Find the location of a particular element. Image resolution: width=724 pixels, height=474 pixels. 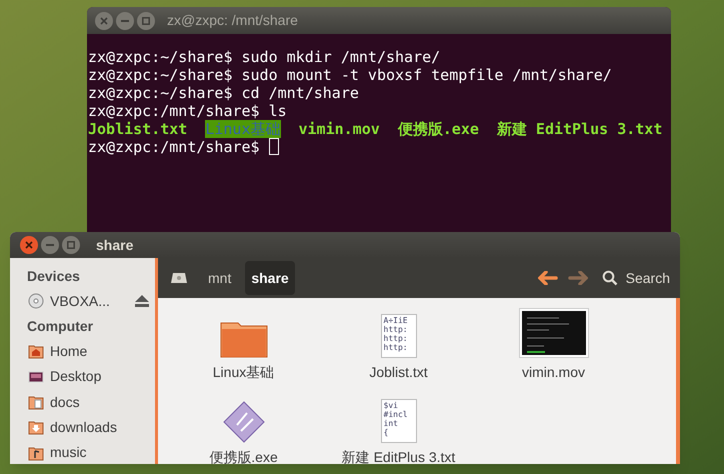

preview-line: $vi is located at coordinates (391, 405).